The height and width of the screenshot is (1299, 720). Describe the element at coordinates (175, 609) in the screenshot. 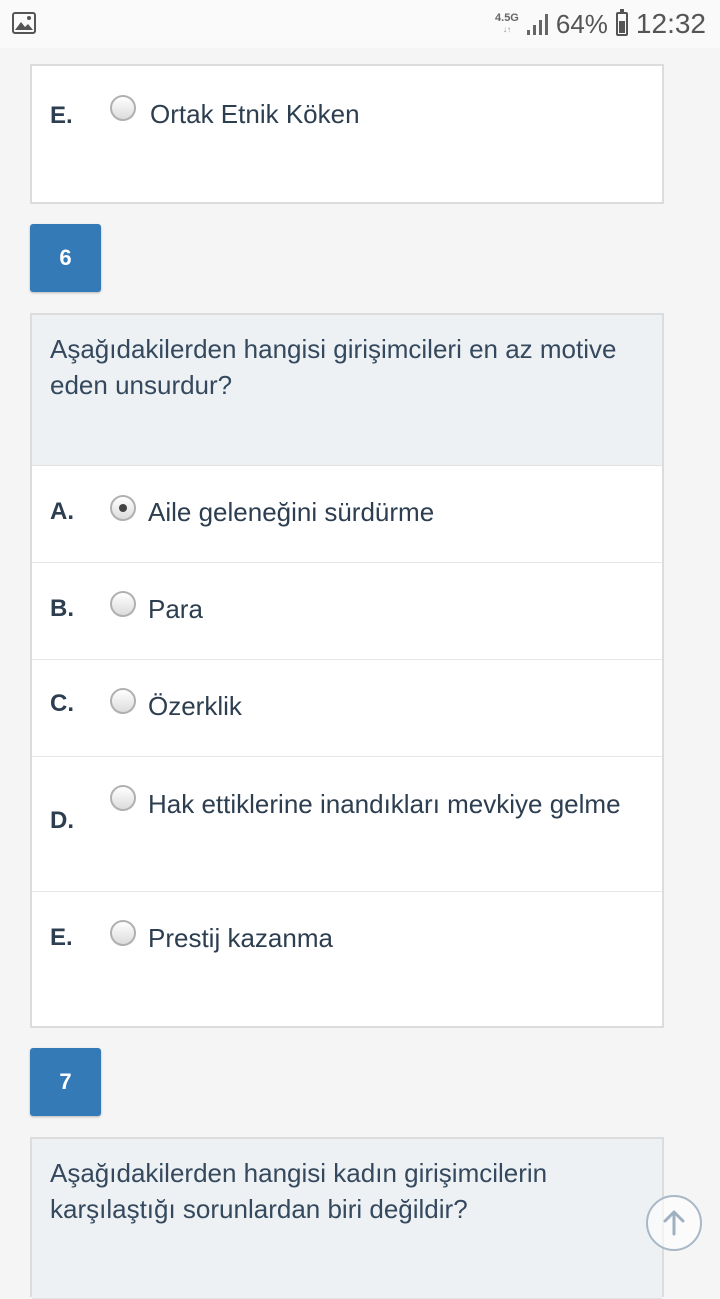

I see `option-text: Para` at that location.